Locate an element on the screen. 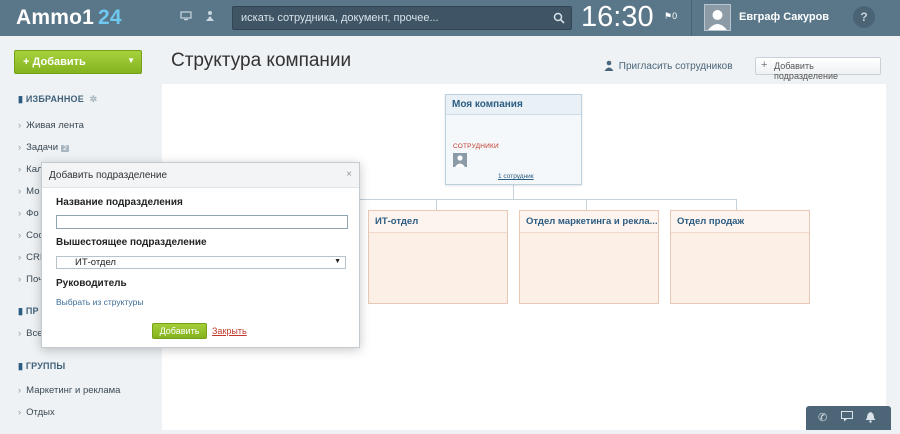  sidebar-item-label: Мо is located at coordinates (33, 191).